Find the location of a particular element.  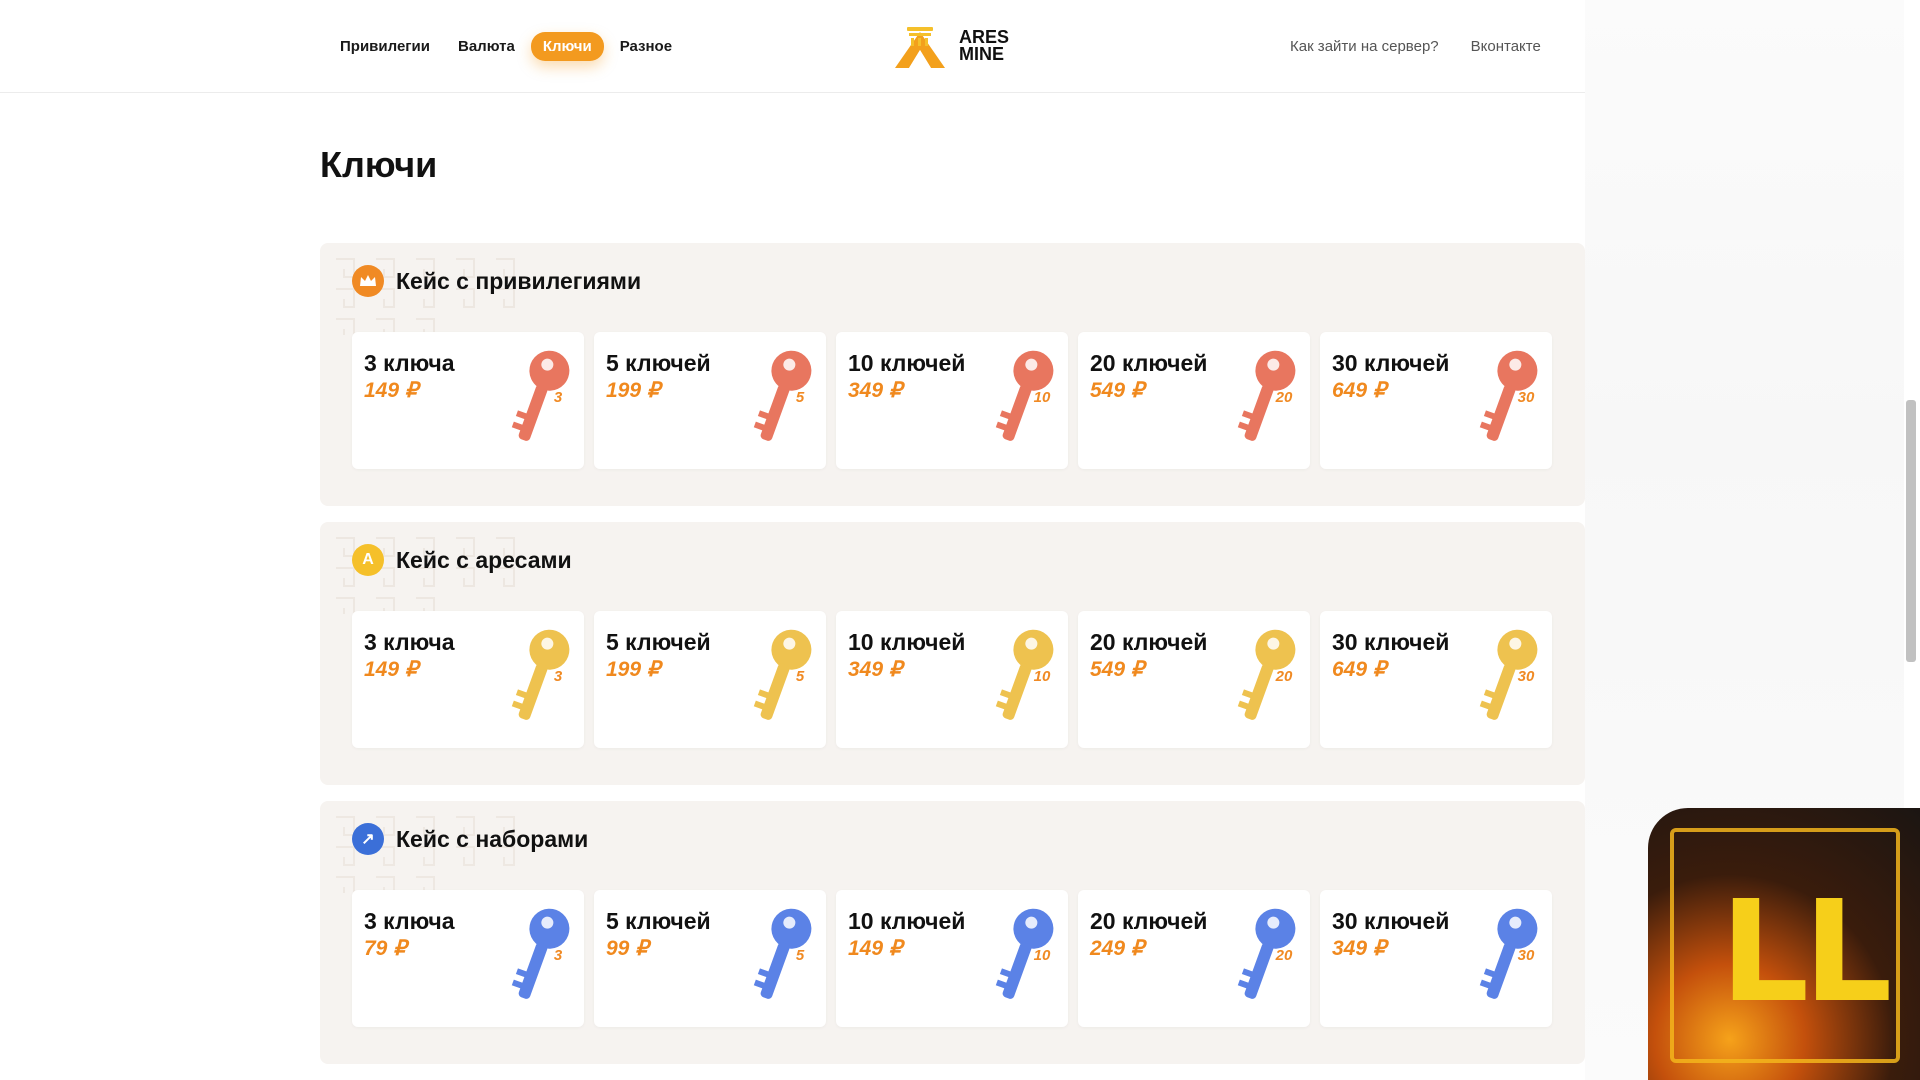

nav-privileges: Привилегии is located at coordinates (385, 46).